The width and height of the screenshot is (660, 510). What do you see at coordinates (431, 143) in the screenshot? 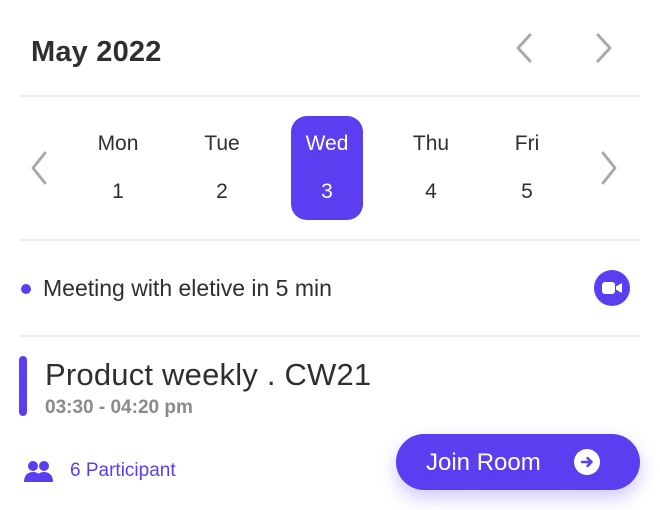
I see `day-name: Thu` at bounding box center [431, 143].